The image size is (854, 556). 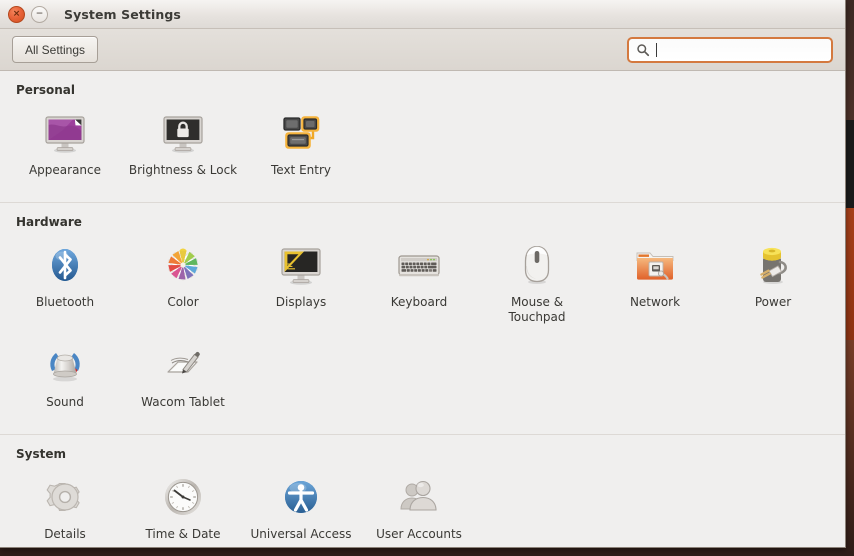 What do you see at coordinates (537, 309) in the screenshot?
I see `settings-item-label: Mouse & Touchpad` at bounding box center [537, 309].